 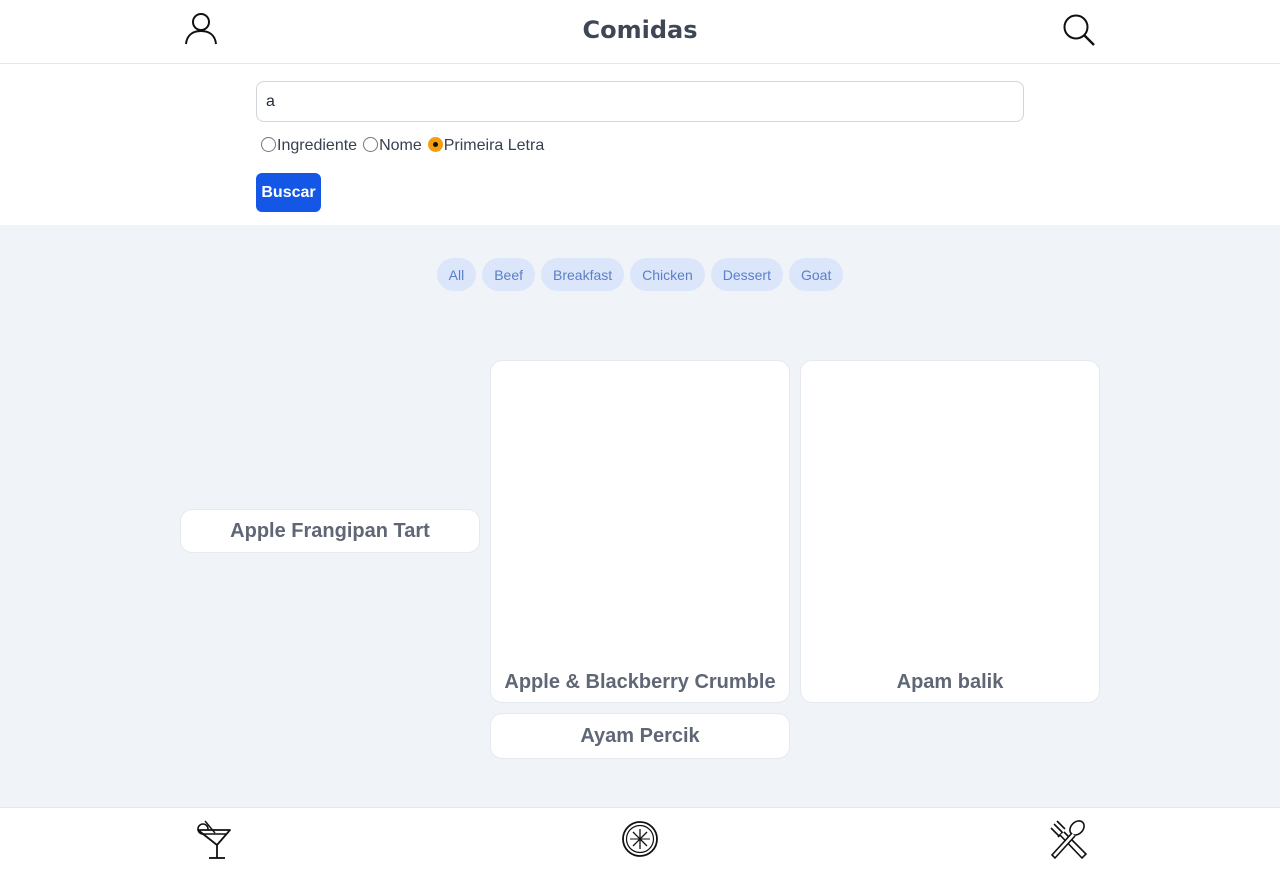 I want to click on search-input, so click(x=640, y=101).